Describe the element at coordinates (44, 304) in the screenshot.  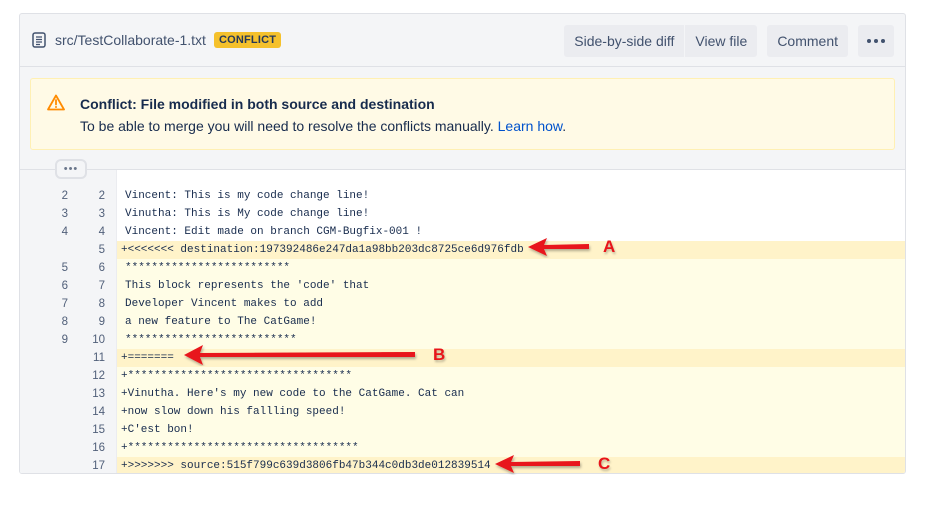
I see `old-line-number: 7` at that location.